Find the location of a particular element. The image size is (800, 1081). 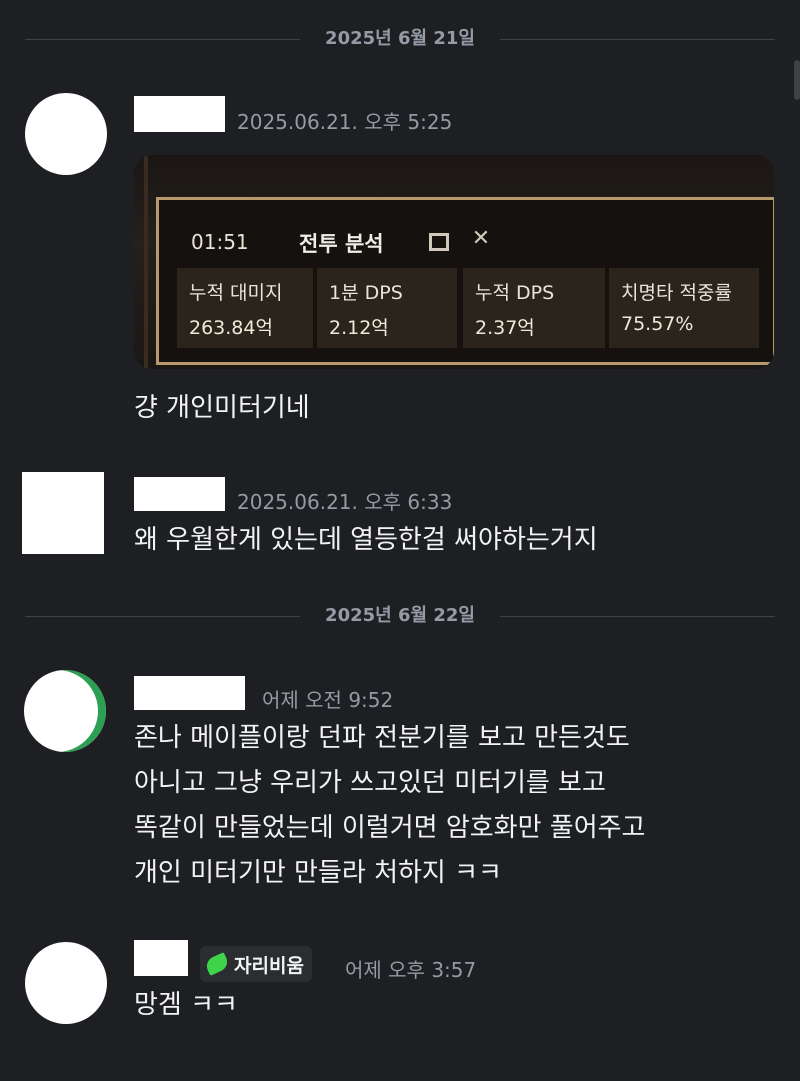

message-line: 똑같이 만들었는데 이럴거면 암호화만 풀어주고 is located at coordinates (390, 828).